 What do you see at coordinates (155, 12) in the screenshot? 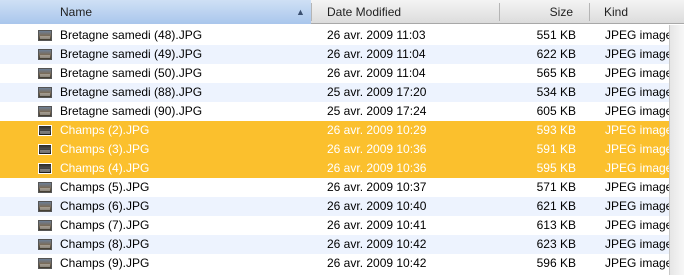
I see `column-header-name: Name ▲` at bounding box center [155, 12].